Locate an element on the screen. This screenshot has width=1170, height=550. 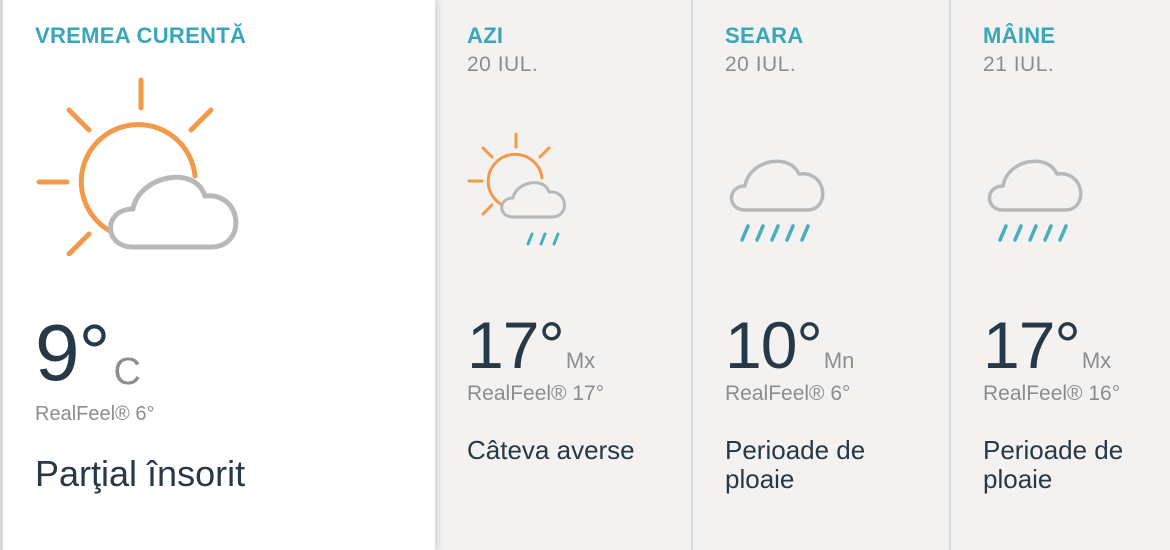
current-title: VREMEA CURENTĂ is located at coordinates (141, 35).